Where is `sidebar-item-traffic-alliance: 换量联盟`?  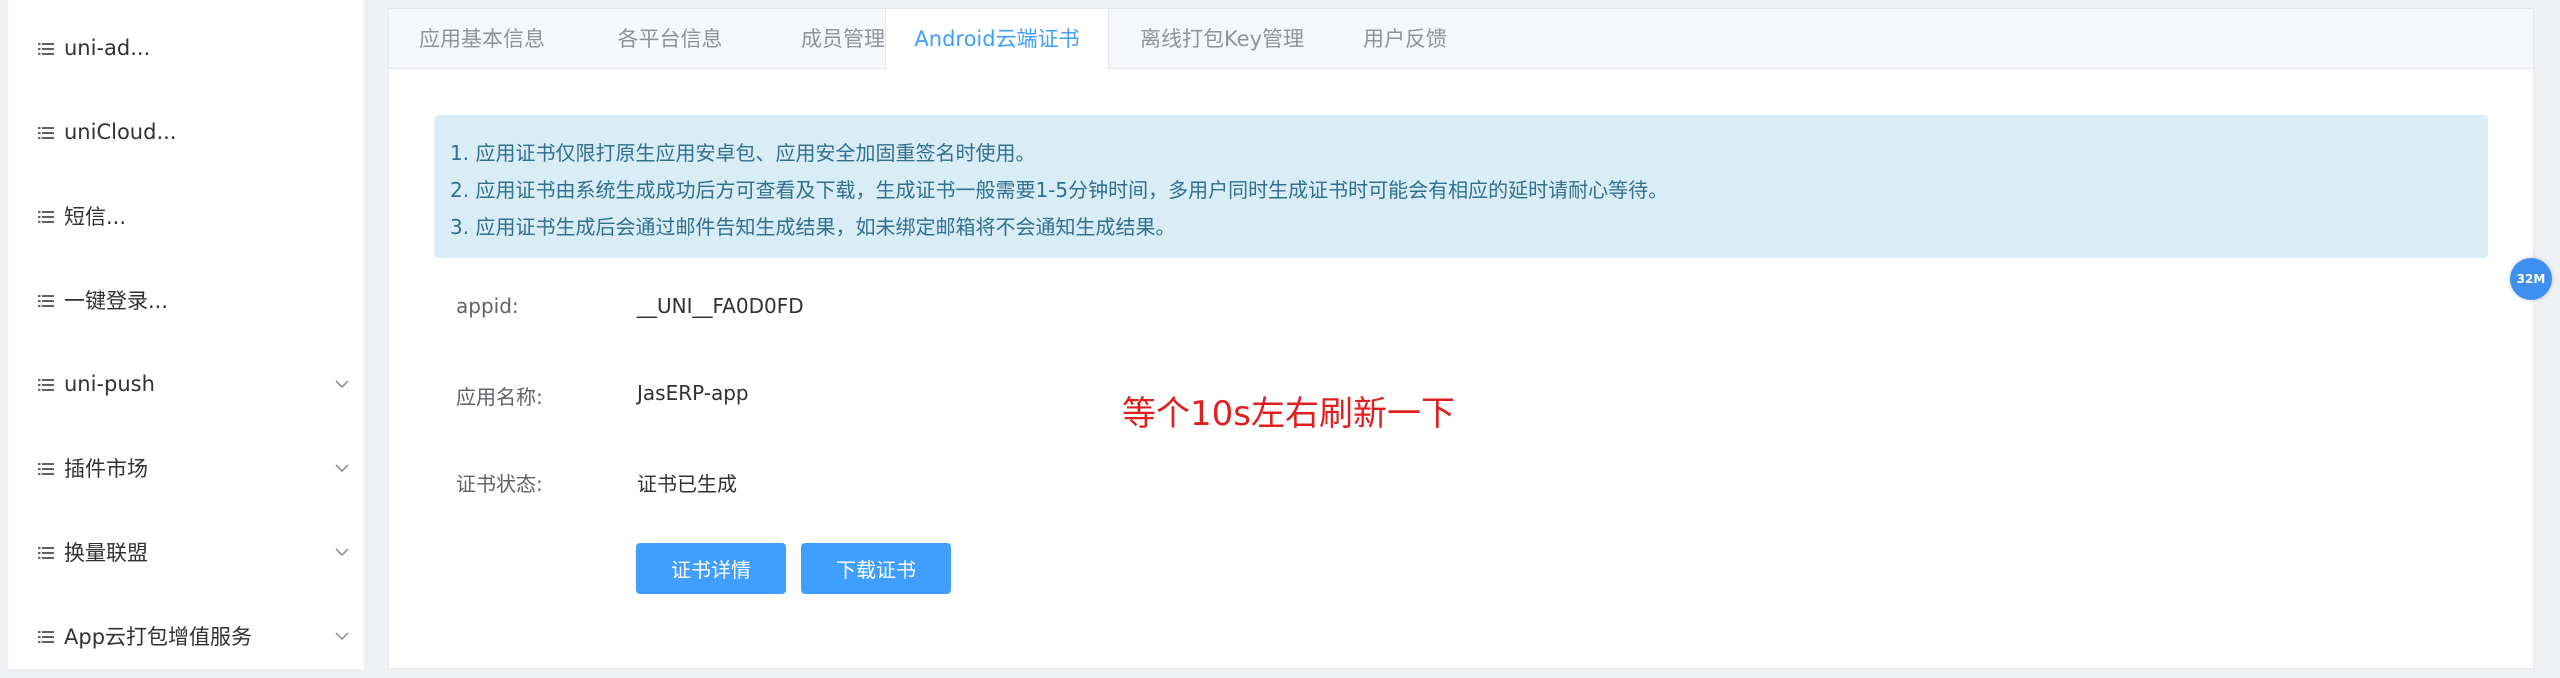
sidebar-item-traffic-alliance: 换量联盟 is located at coordinates (186, 552).